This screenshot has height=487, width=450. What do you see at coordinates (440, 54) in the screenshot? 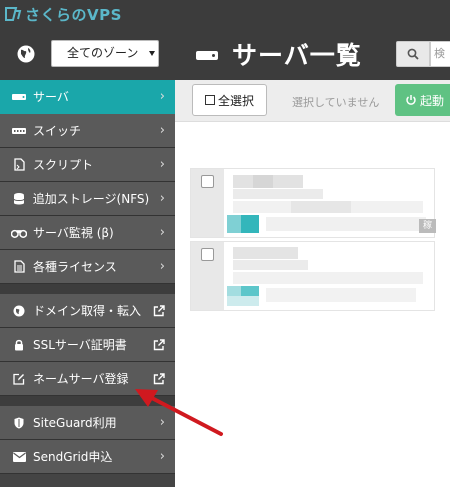
I see `search-input: 検` at bounding box center [440, 54].